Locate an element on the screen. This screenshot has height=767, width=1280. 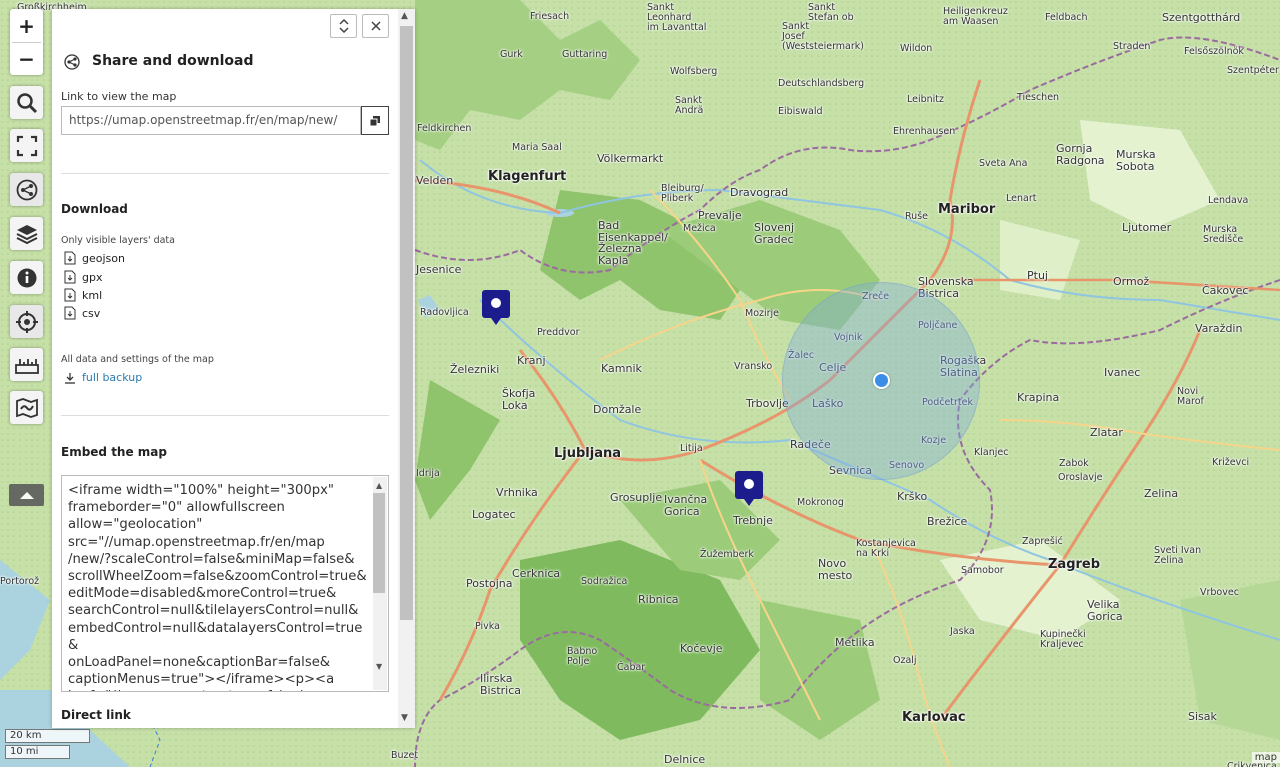
format-label: kml is located at coordinates (92, 295).